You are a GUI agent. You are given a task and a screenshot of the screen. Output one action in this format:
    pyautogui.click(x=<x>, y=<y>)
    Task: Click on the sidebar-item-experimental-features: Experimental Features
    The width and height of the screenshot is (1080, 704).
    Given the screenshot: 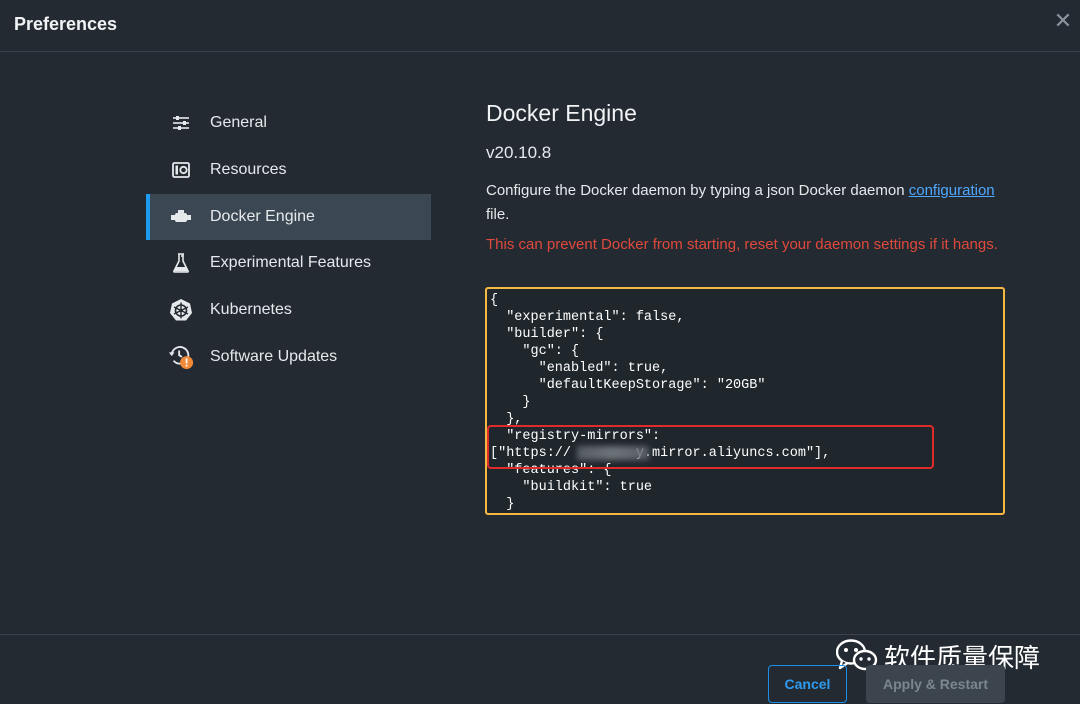 What is the action you would take?
    pyautogui.click(x=288, y=263)
    